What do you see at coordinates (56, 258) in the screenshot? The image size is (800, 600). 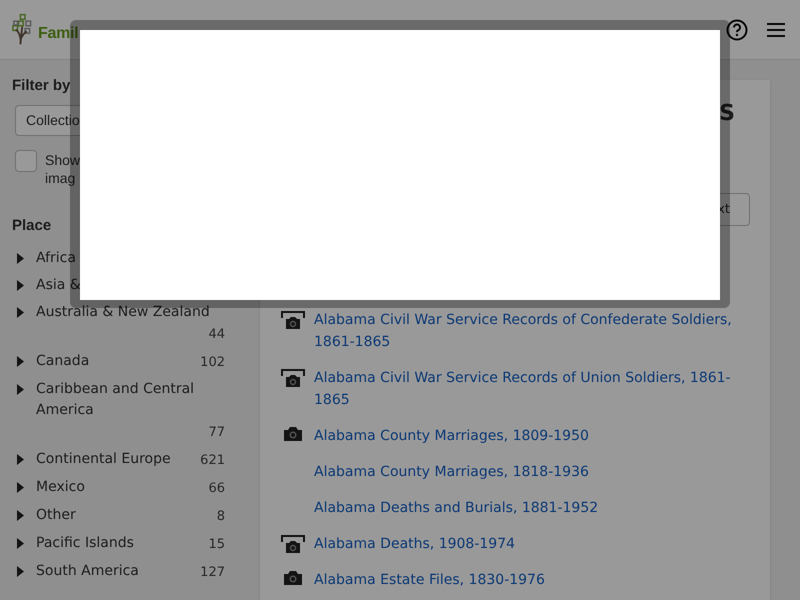 I see `place-item: Africa` at bounding box center [56, 258].